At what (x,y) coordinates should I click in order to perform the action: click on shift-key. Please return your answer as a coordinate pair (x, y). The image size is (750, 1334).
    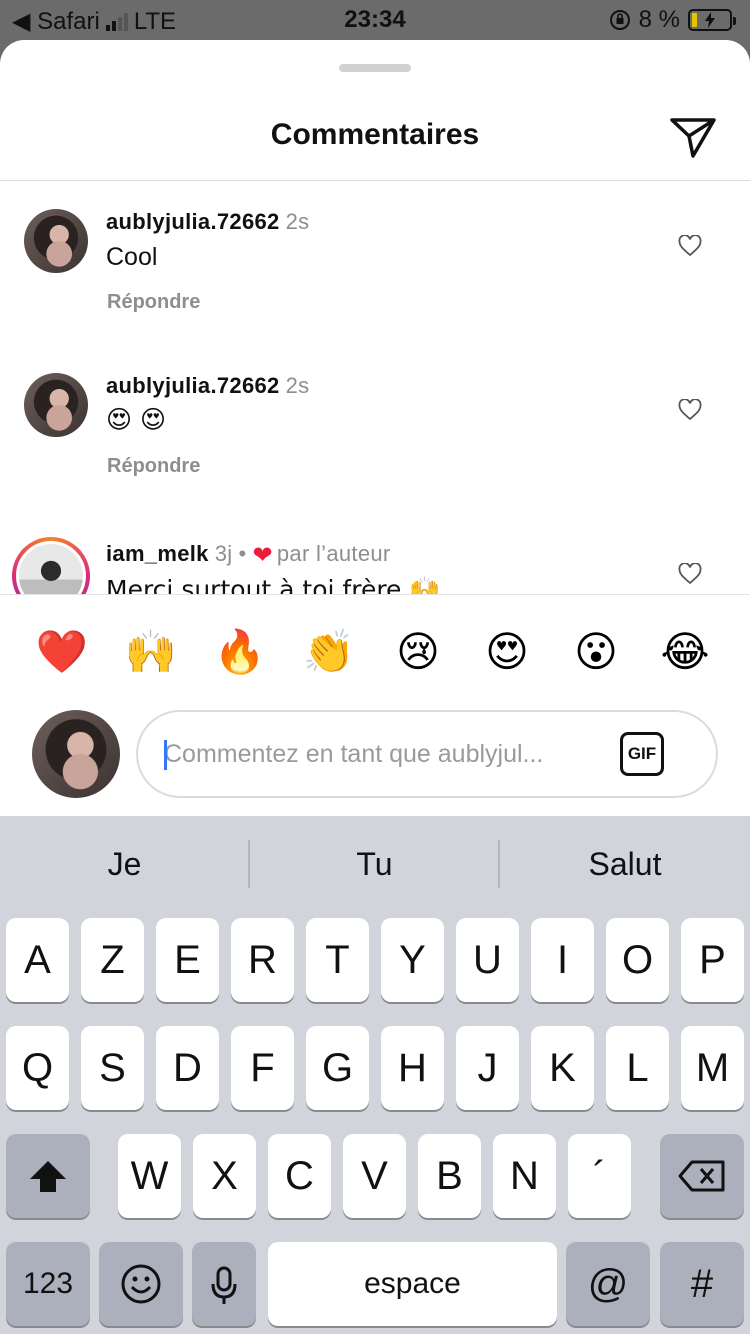
    Looking at the image, I should click on (48, 1176).